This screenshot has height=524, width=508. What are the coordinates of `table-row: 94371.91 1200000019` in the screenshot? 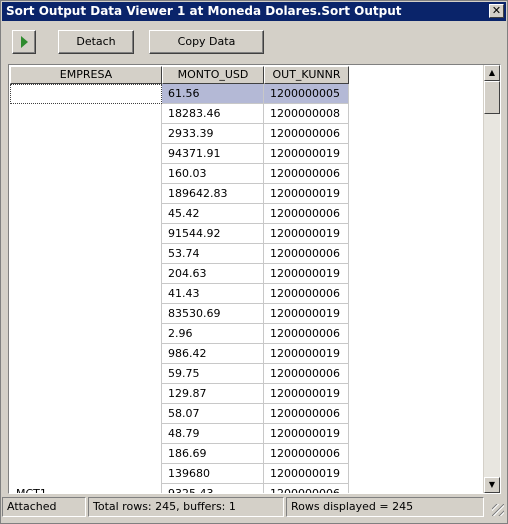 It's located at (247, 154).